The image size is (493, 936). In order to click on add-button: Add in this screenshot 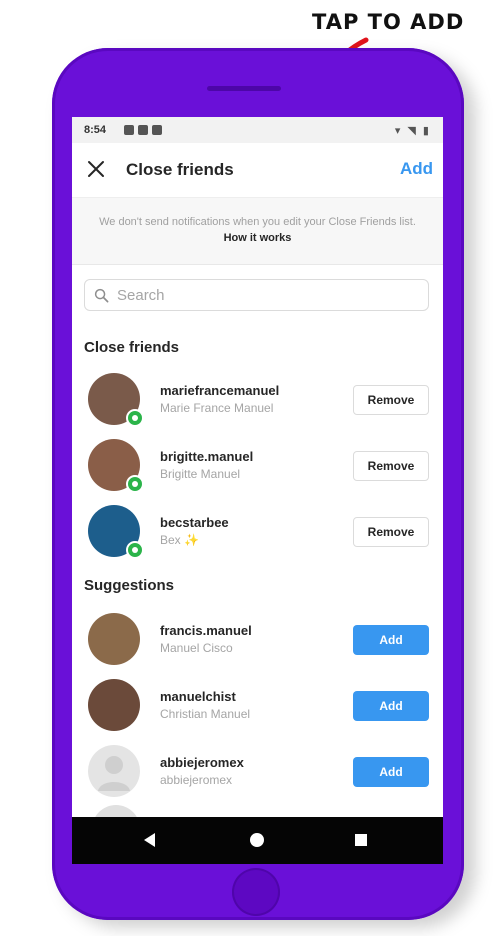, I will do `click(416, 169)`.